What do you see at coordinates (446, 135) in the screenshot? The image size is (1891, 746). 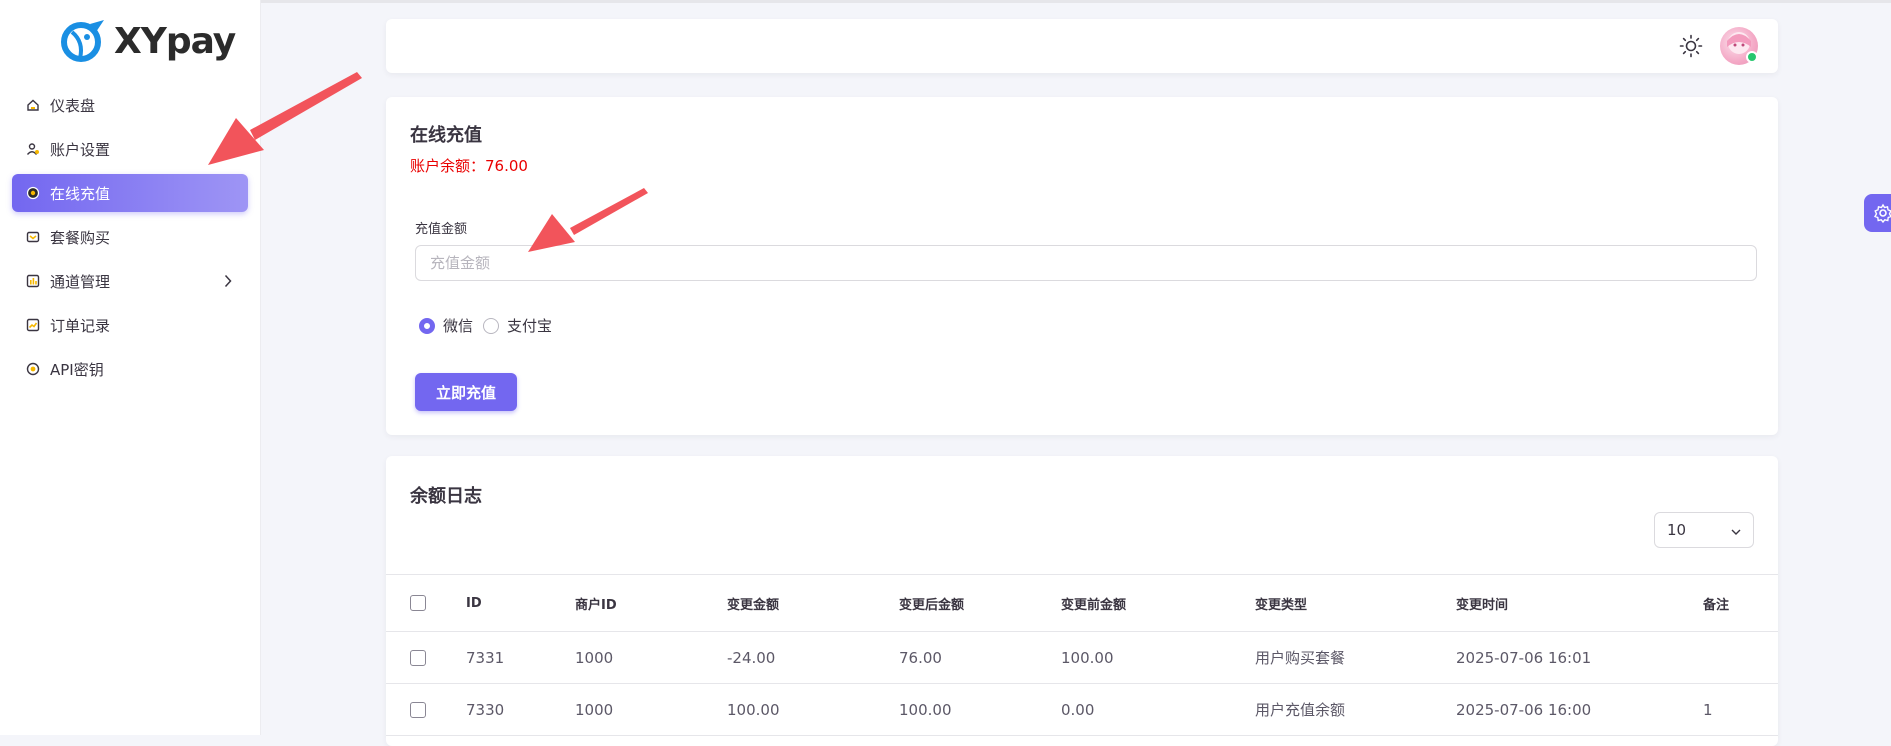 I see `recharge-title: 在线充值` at bounding box center [446, 135].